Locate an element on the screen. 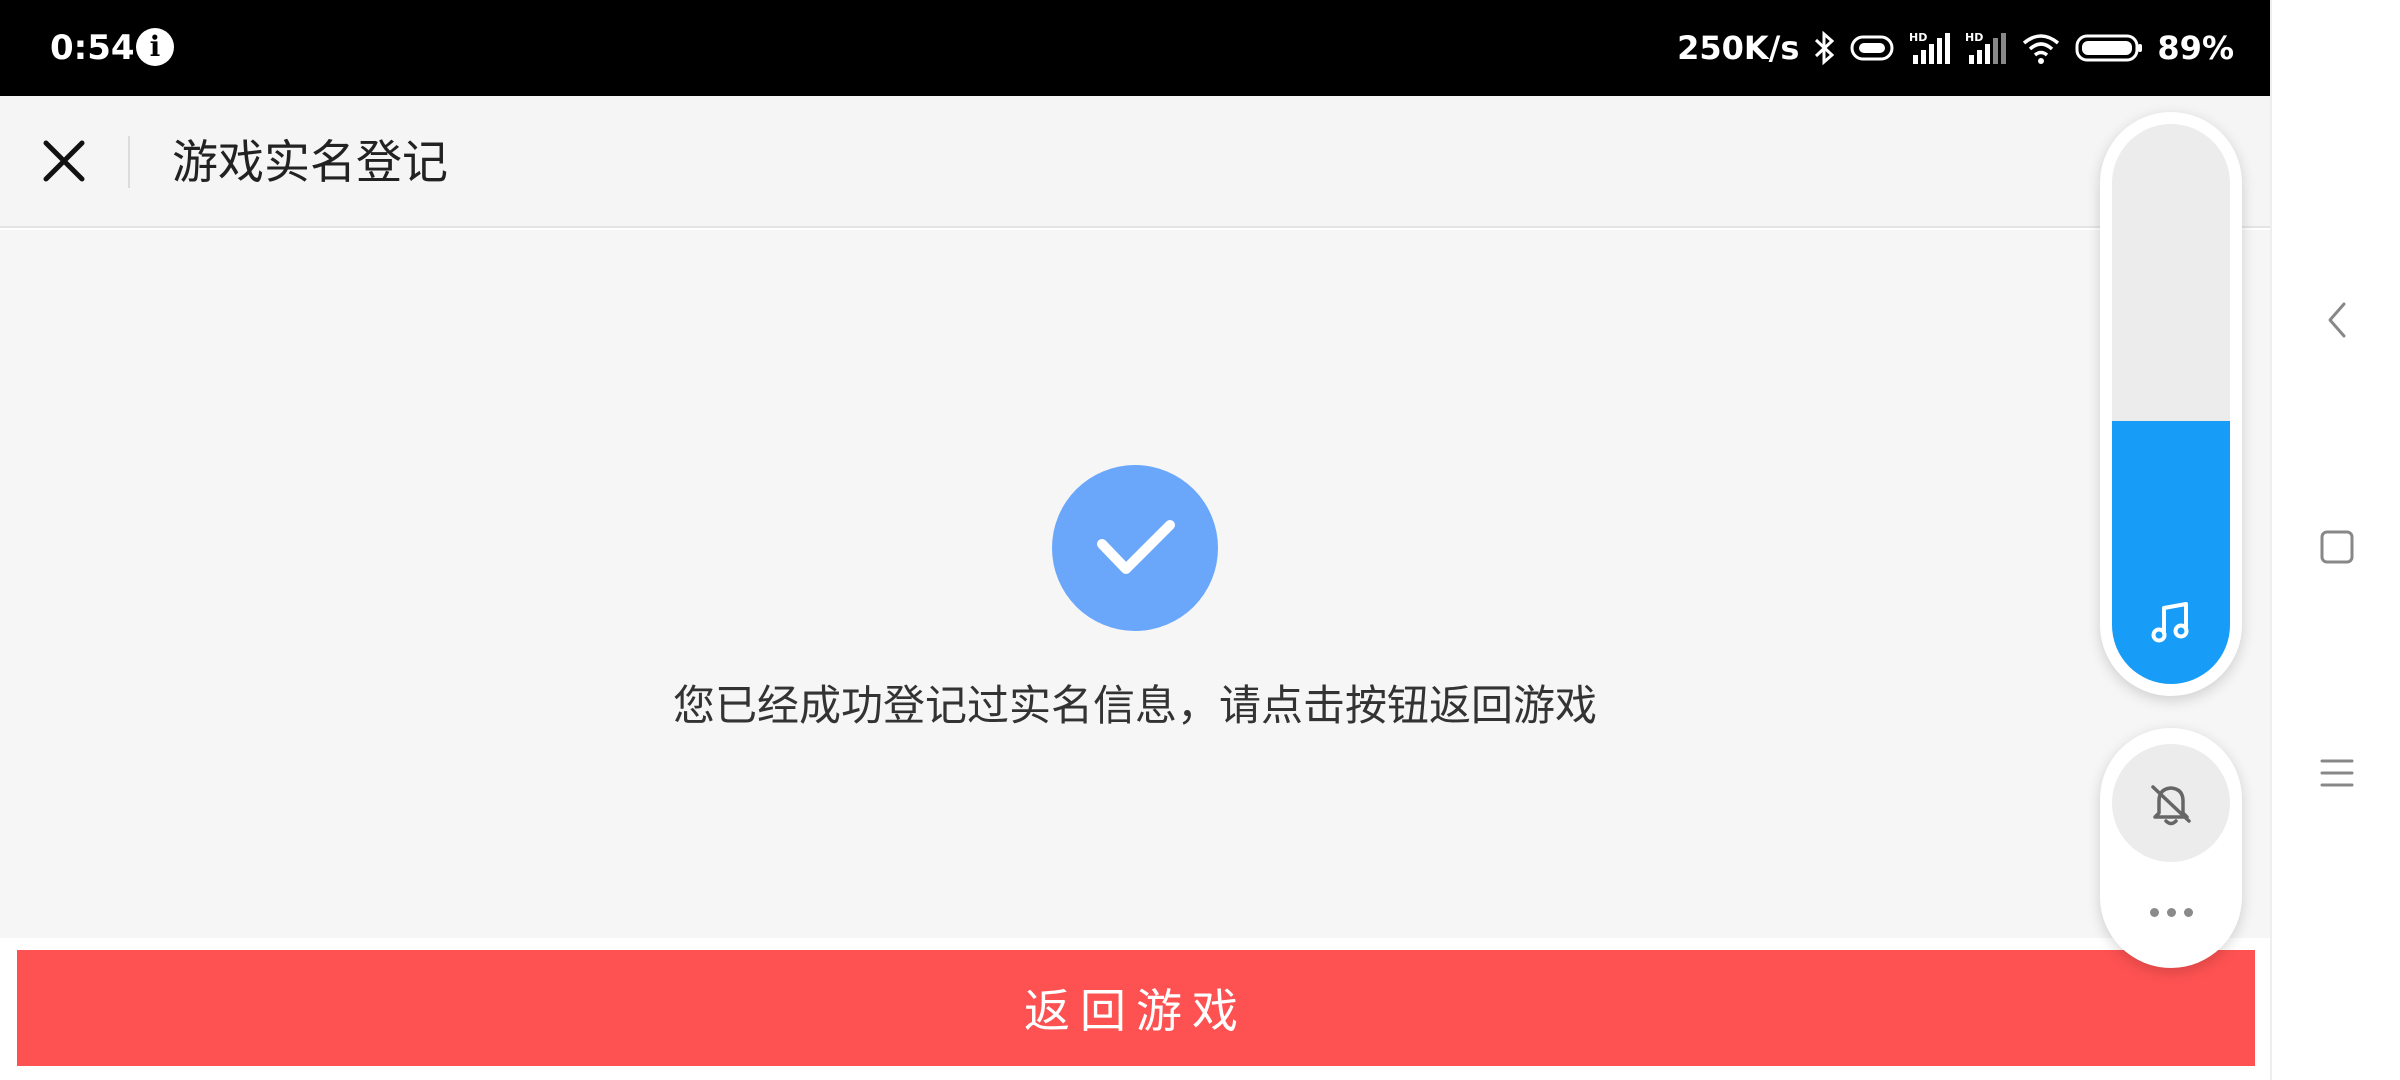 The width and height of the screenshot is (2400, 1080). checkmark-icon is located at coordinates (1136, 547).